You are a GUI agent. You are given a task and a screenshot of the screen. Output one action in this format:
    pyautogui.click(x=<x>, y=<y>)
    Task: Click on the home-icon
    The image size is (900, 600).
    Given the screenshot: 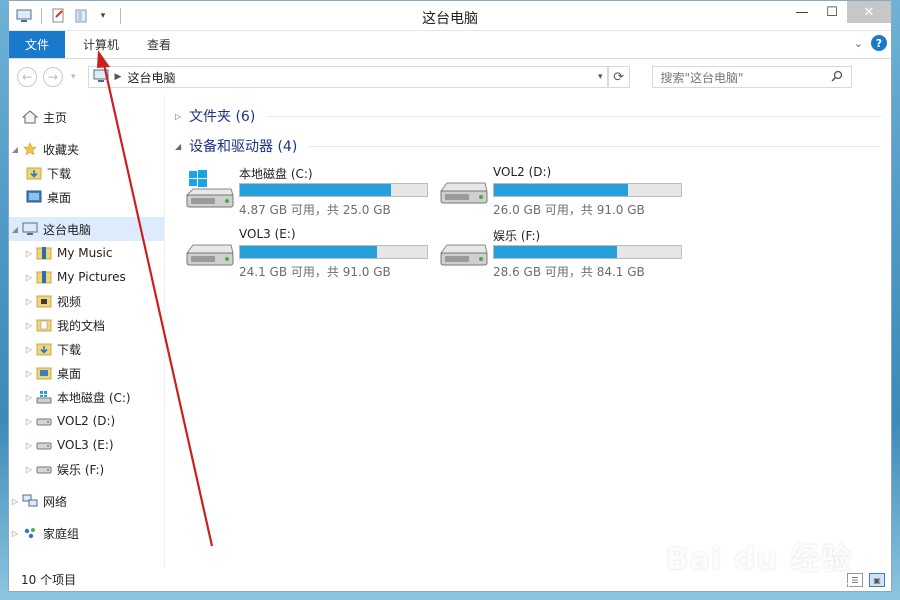 What is the action you would take?
    pyautogui.click(x=30, y=117)
    